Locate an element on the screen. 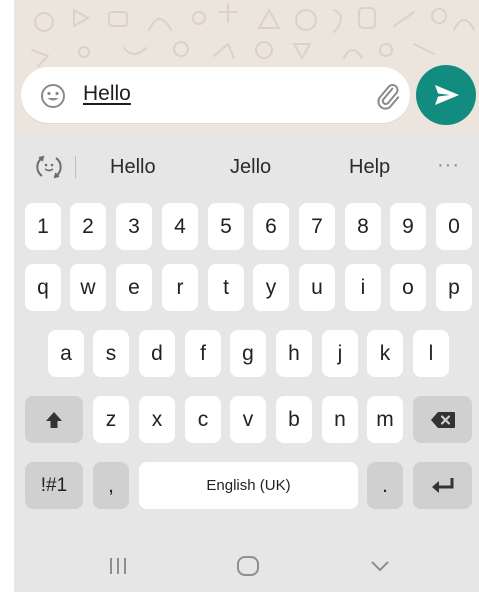 The image size is (479, 592). key-l: l is located at coordinates (431, 353).